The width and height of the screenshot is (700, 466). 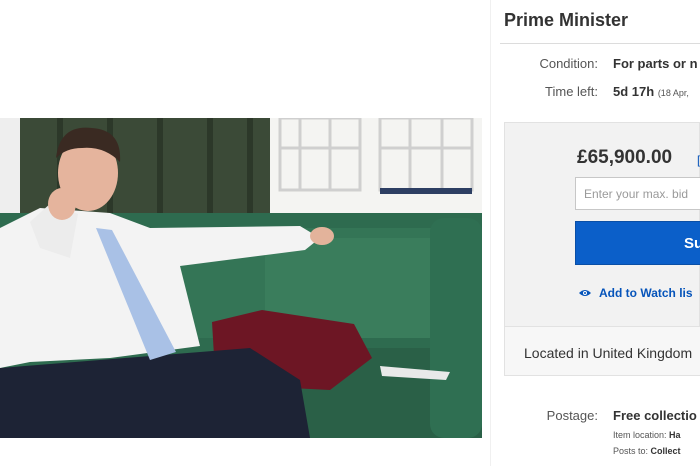 What do you see at coordinates (665, 451) in the screenshot?
I see `posts-to-value: Collect` at bounding box center [665, 451].